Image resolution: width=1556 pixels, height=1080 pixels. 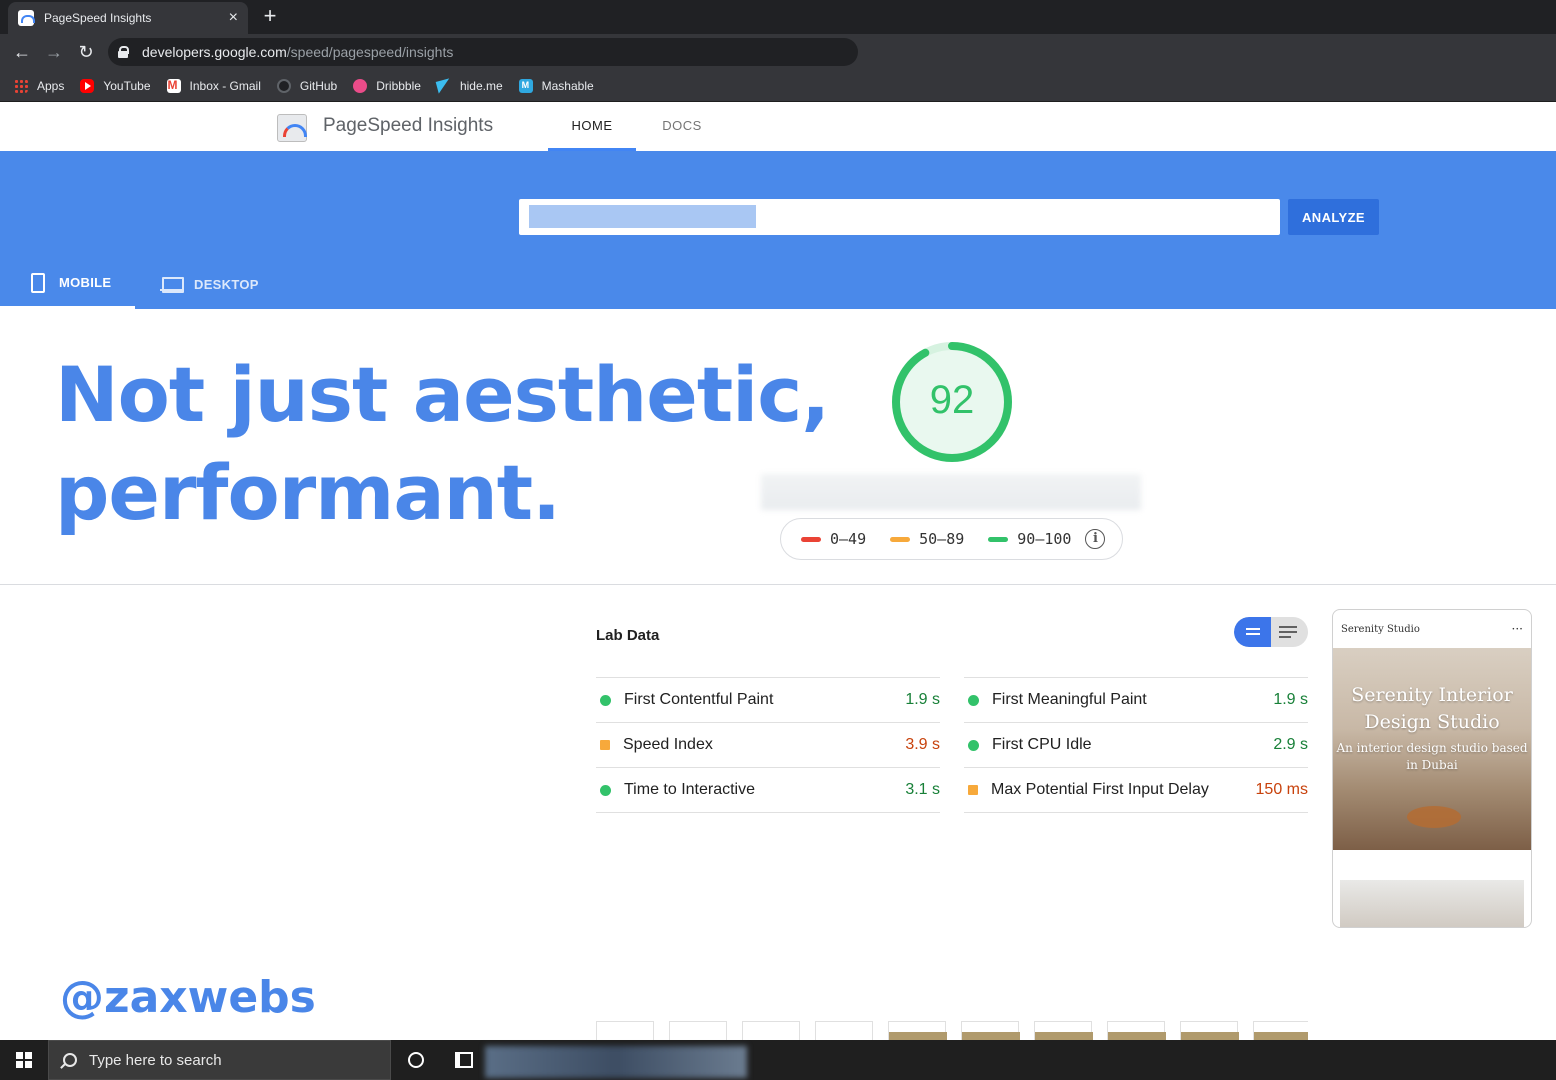 What do you see at coordinates (464, 1060) in the screenshot?
I see `task-view-icon` at bounding box center [464, 1060].